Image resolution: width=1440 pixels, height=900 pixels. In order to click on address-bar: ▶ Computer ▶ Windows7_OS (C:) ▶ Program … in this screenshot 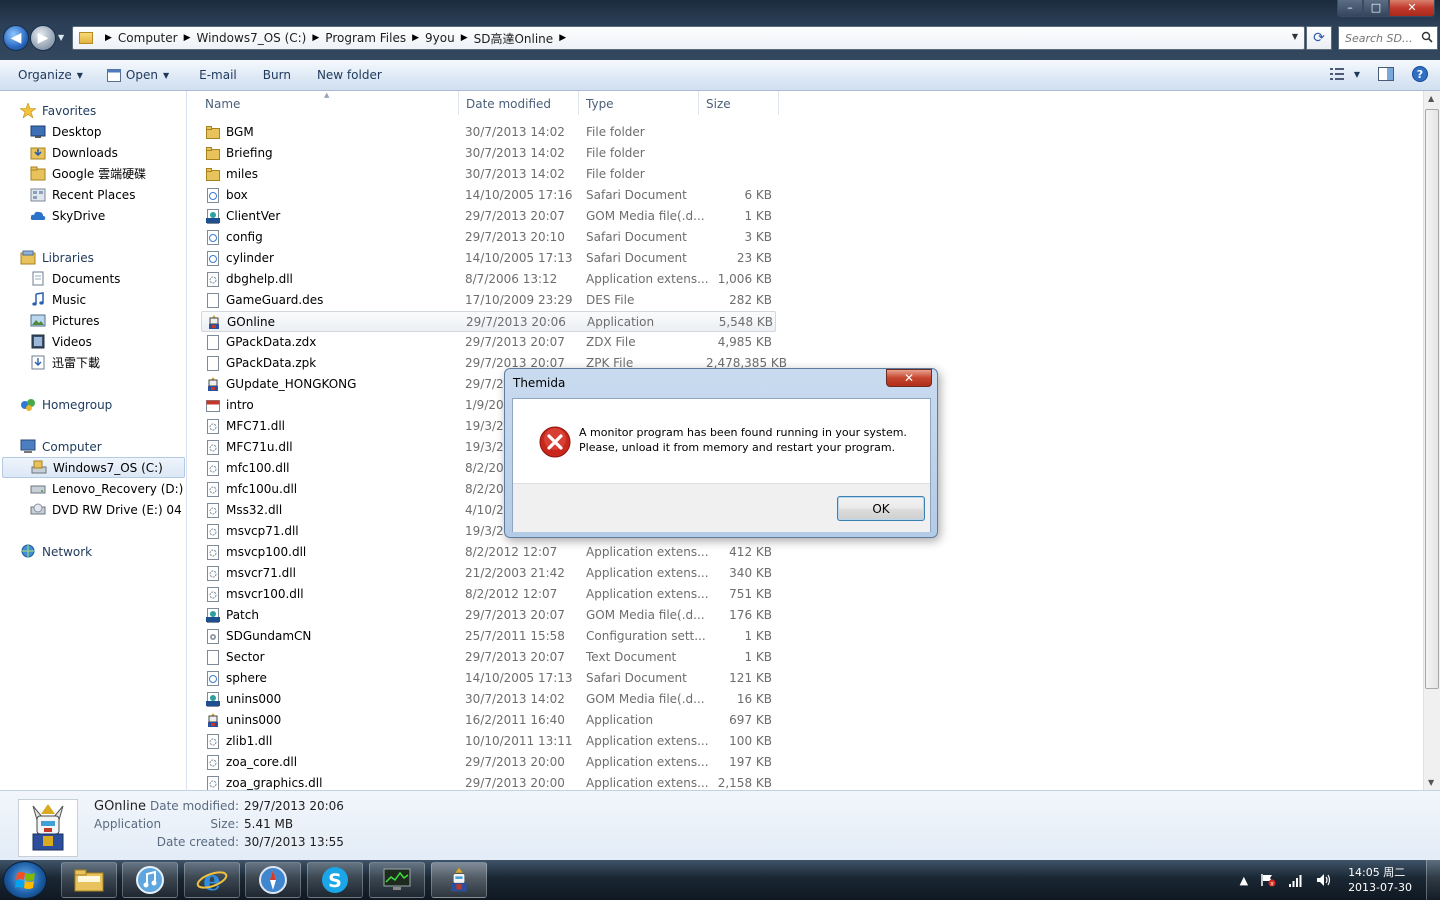, I will do `click(688, 38)`.